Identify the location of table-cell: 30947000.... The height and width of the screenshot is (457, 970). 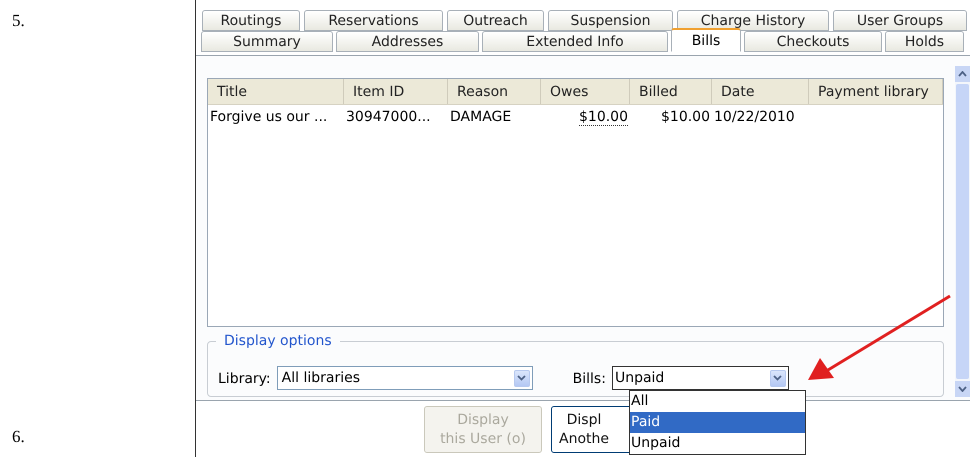
(388, 117).